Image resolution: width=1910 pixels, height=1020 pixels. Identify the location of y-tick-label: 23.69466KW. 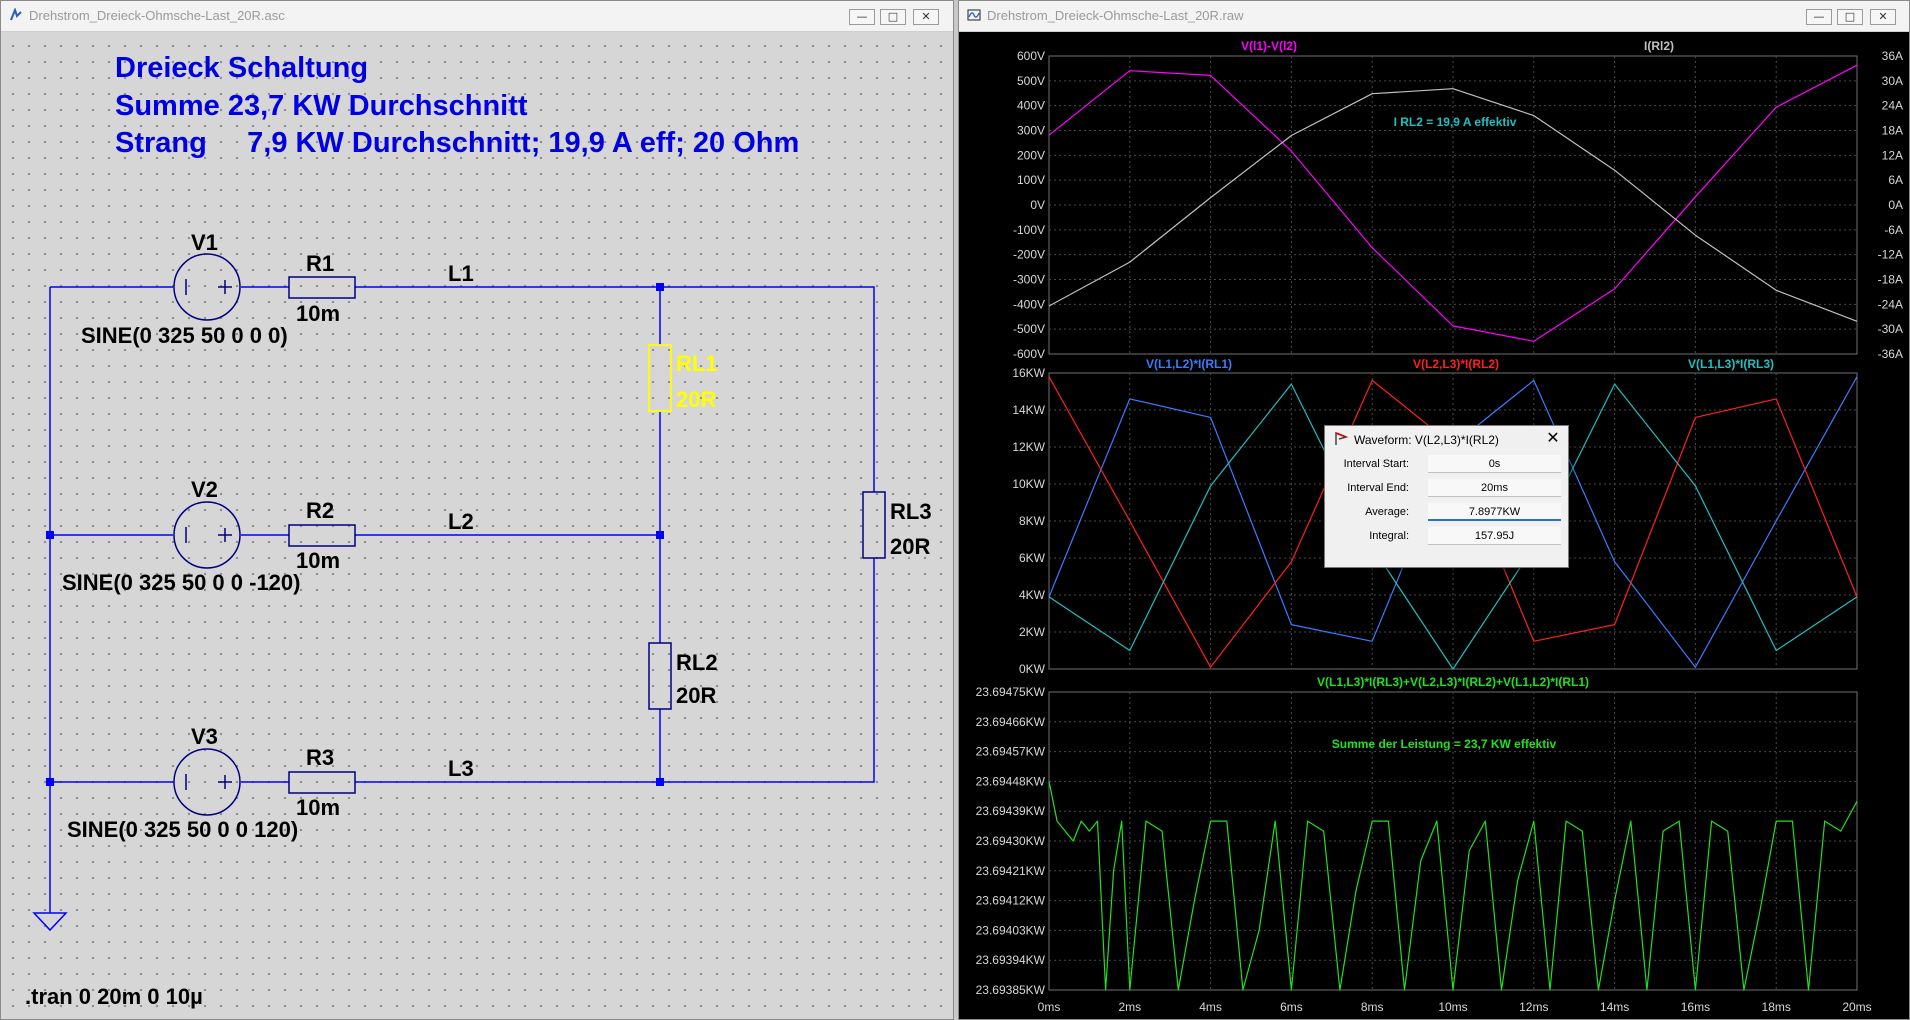
(1011, 722).